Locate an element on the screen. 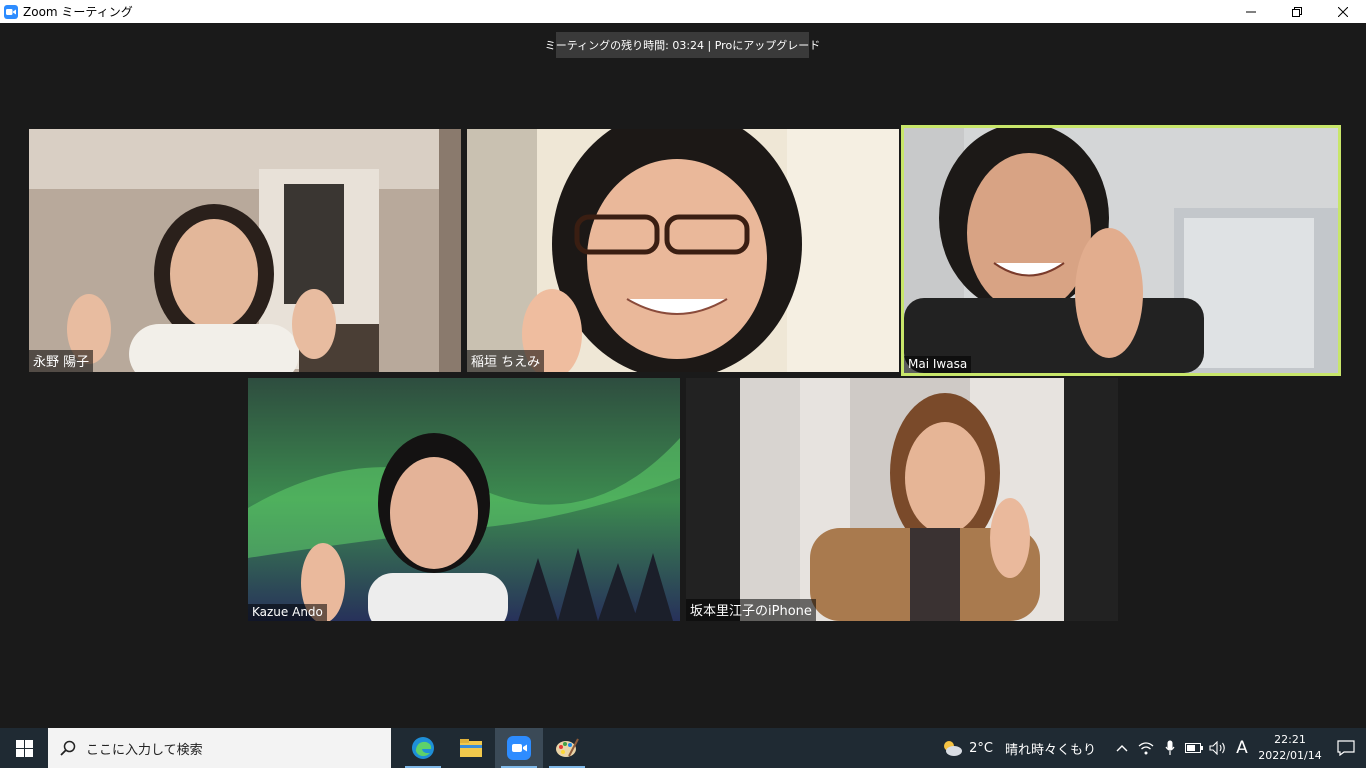 The width and height of the screenshot is (1366, 768). microphone-icon is located at coordinates (1170, 747).